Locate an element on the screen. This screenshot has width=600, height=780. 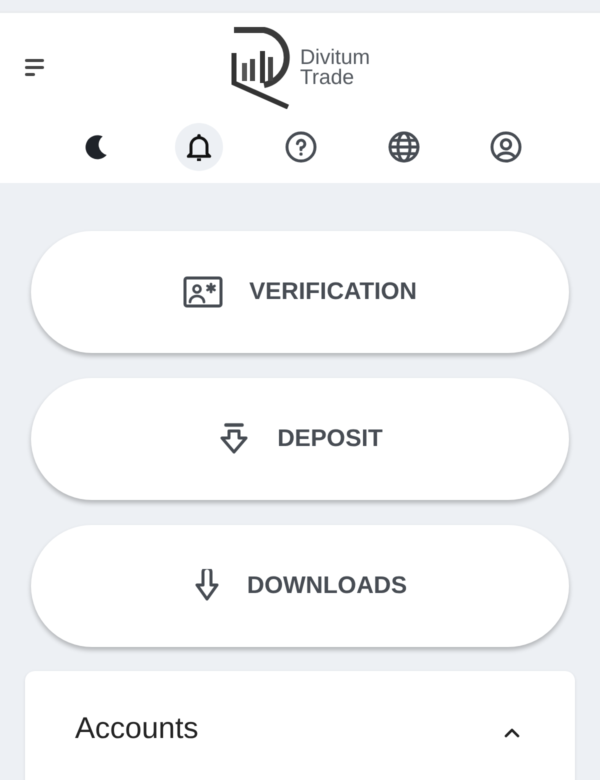
toolbar-button is located at coordinates (198, 147).